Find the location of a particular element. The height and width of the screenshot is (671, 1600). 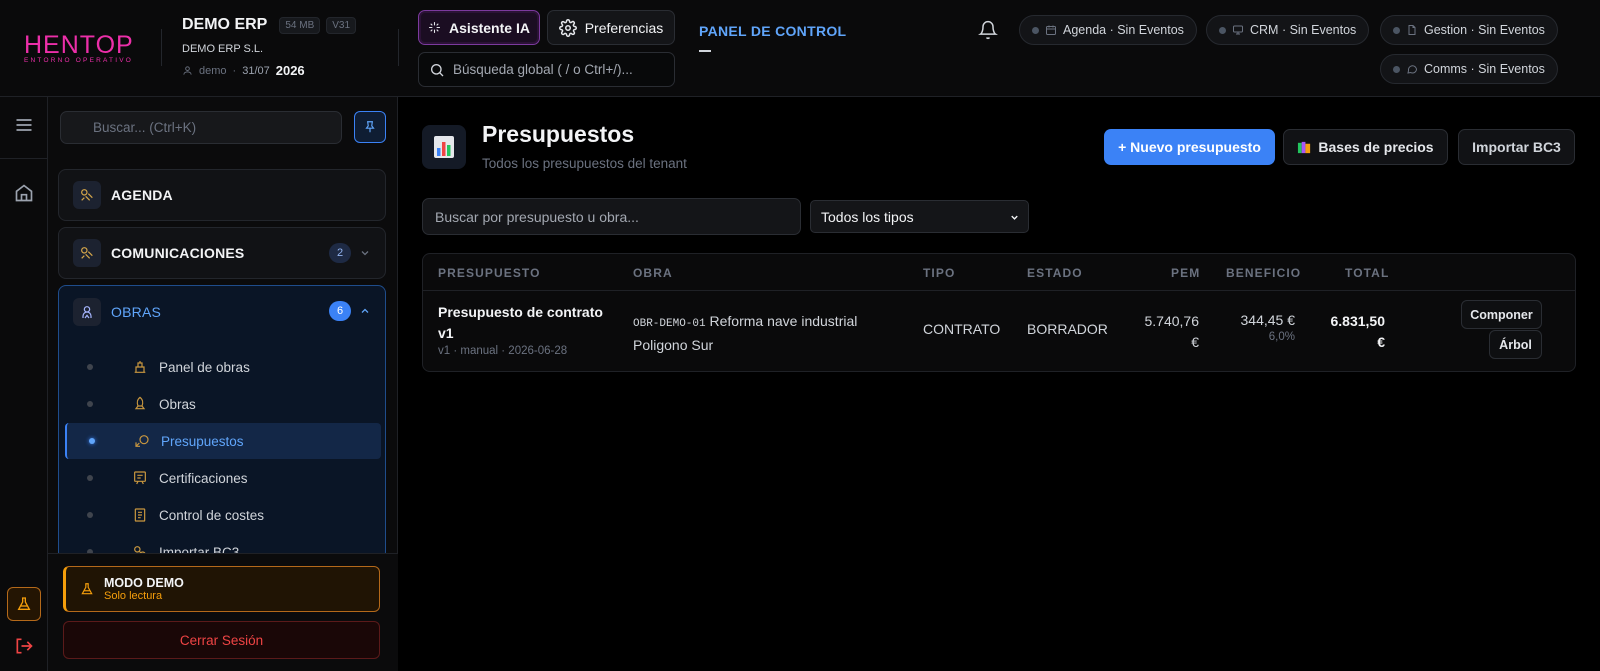

rail-divider is located at coordinates (24, 158).